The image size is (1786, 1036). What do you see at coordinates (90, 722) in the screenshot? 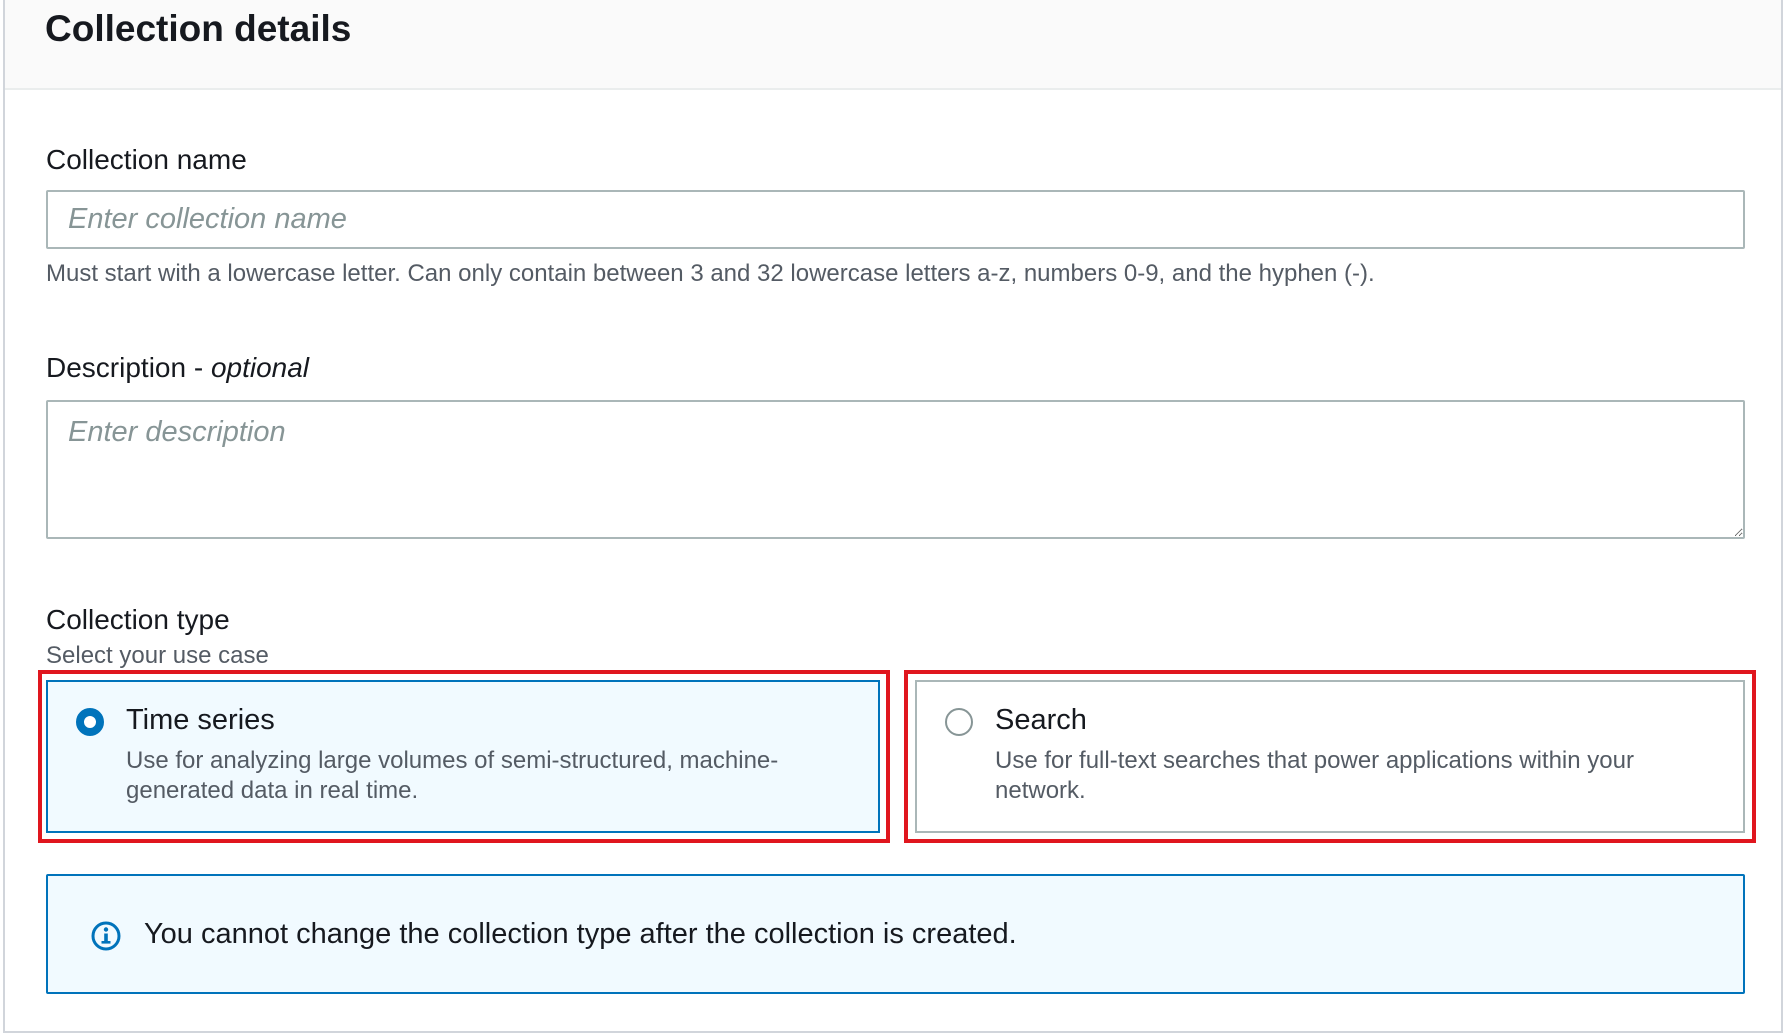
I see `time-series-radio` at bounding box center [90, 722].